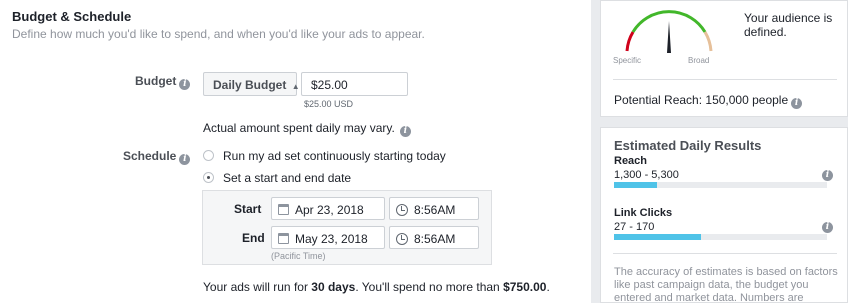  Describe the element at coordinates (788, 25) in the screenshot. I see `audience-status: Your audience is defined.` at that location.